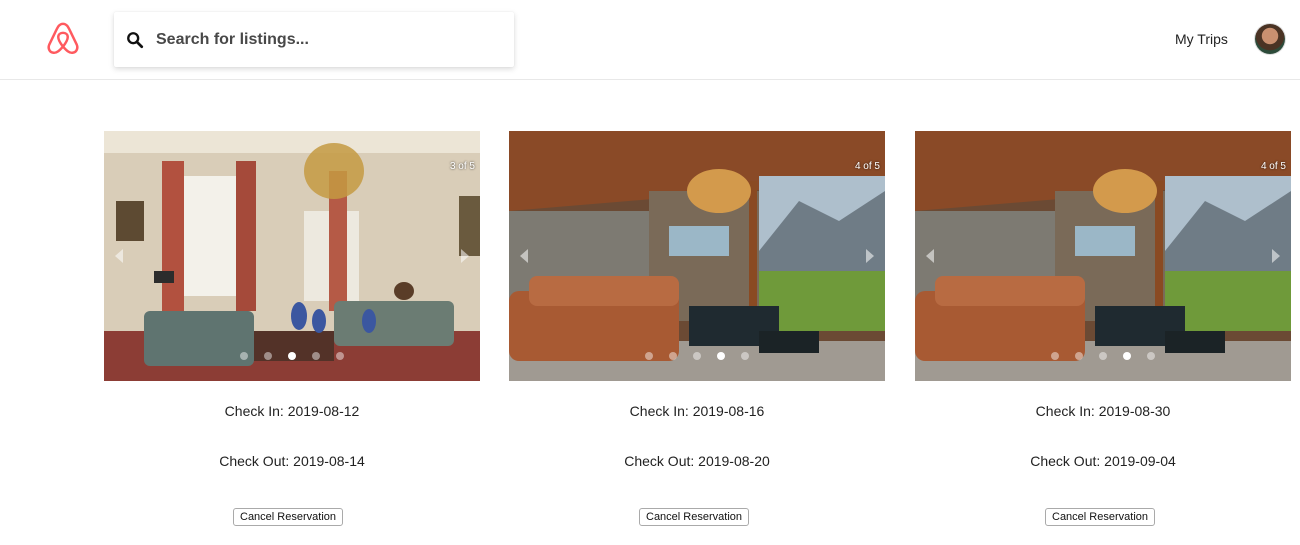 This screenshot has width=1300, height=545. I want to click on search-icon, so click(135, 40).